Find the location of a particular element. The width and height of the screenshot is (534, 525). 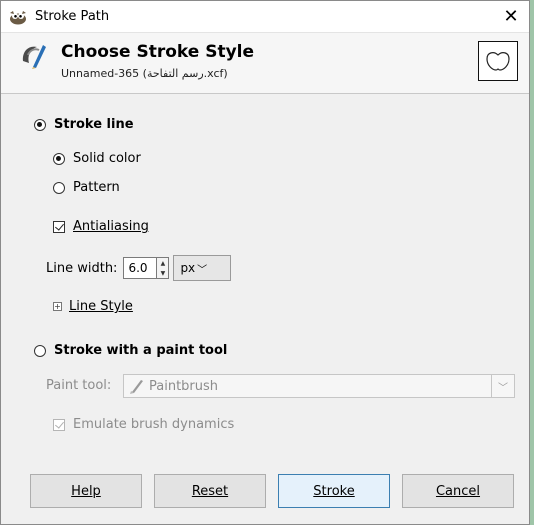

reset-button-label: Reset is located at coordinates (210, 491).